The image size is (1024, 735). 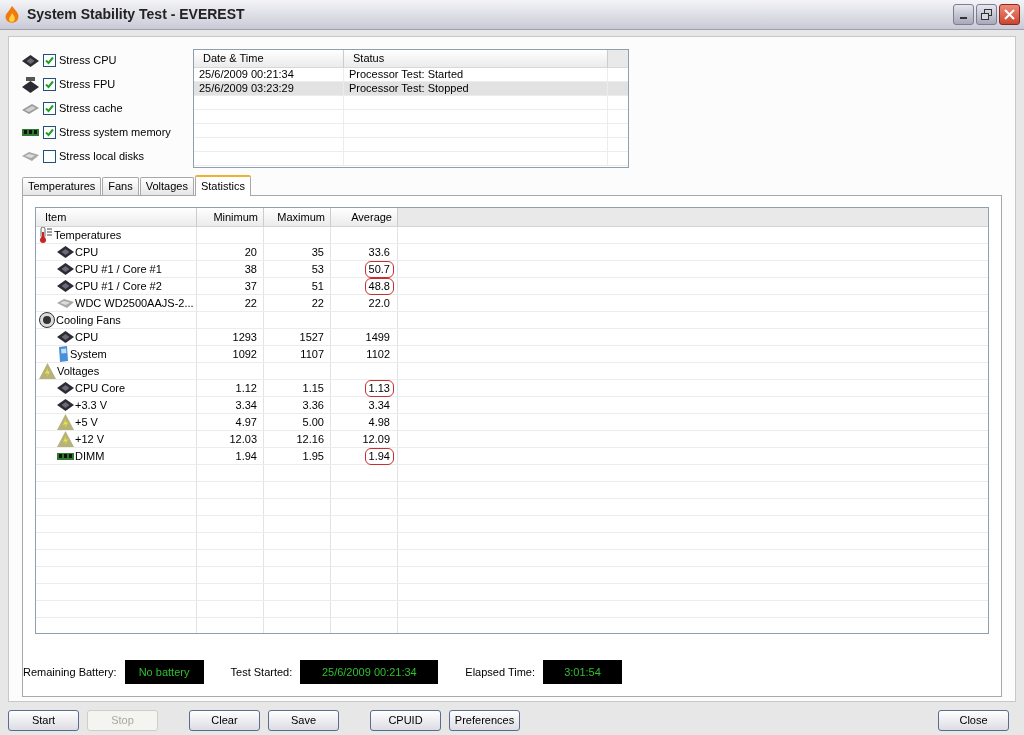 What do you see at coordinates (250, 269) in the screenshot?
I see `table-cell-text: 38` at bounding box center [250, 269].